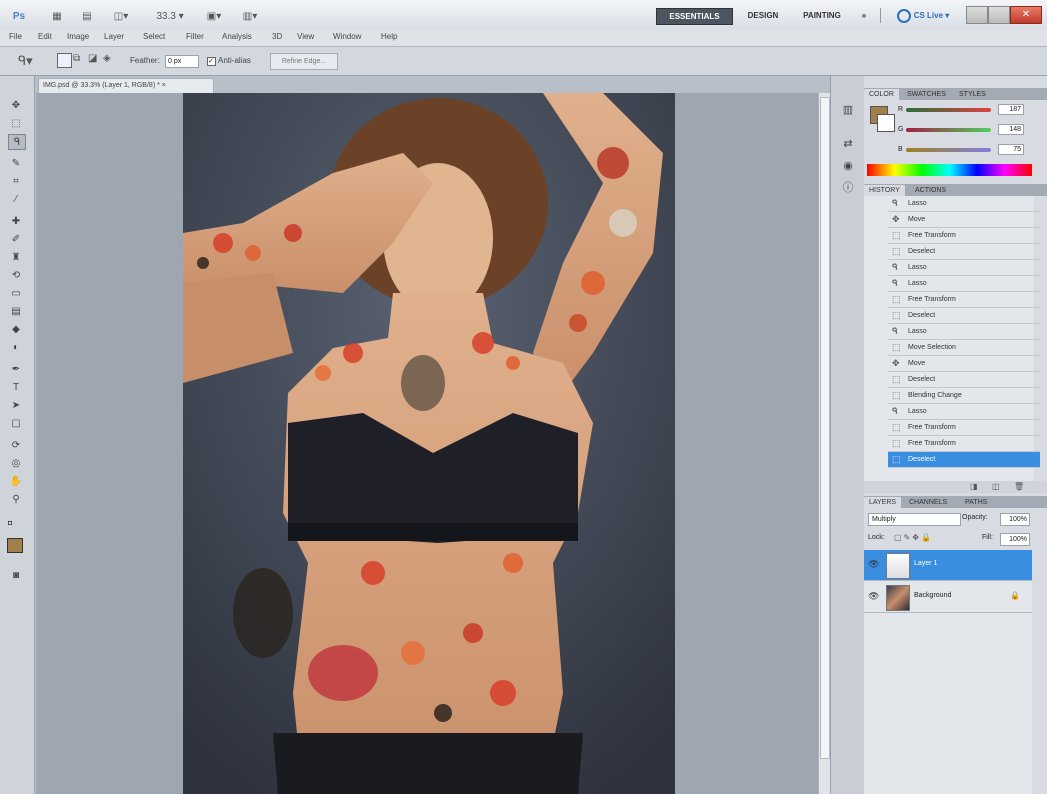  What do you see at coordinates (121, 16) in the screenshot?
I see `view-extras-icon: ◫▾` at bounding box center [121, 16].